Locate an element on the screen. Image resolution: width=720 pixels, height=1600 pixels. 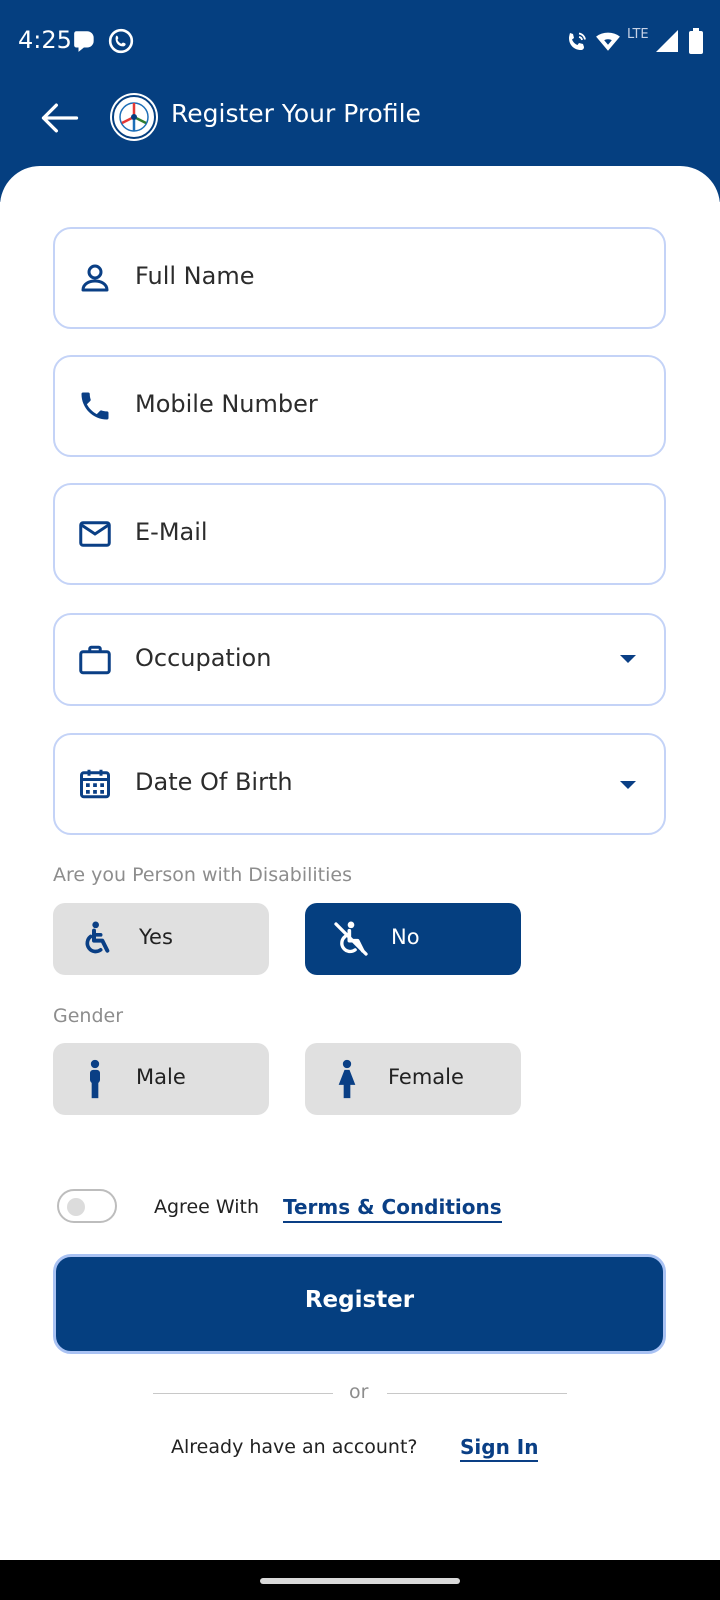
gender-female-button: Female is located at coordinates (413, 1079).